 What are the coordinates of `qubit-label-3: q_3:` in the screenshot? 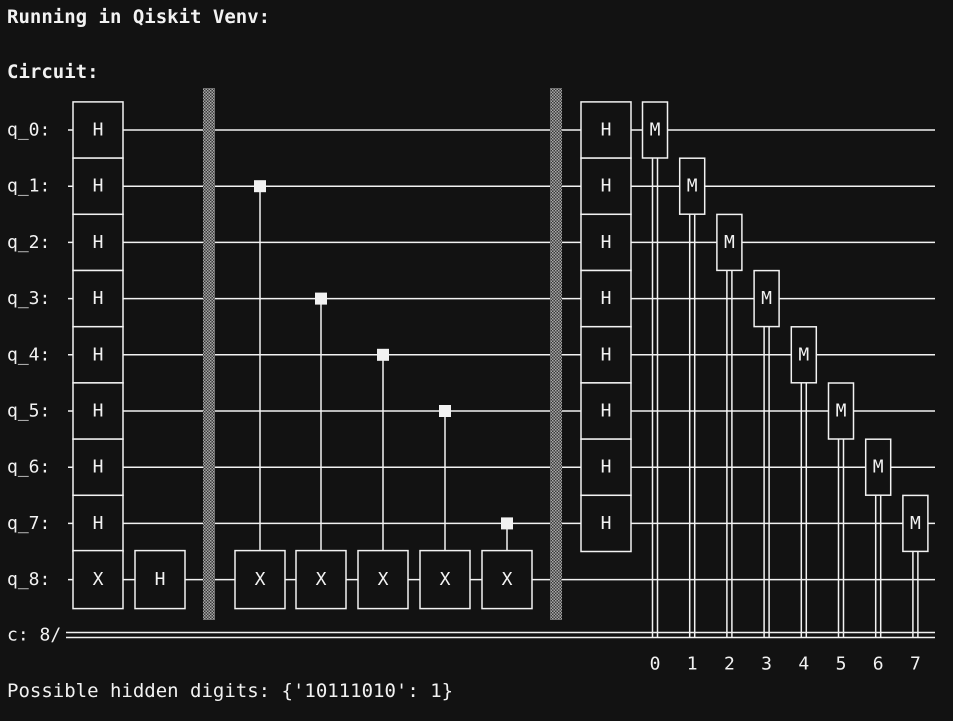 It's located at (28, 298).